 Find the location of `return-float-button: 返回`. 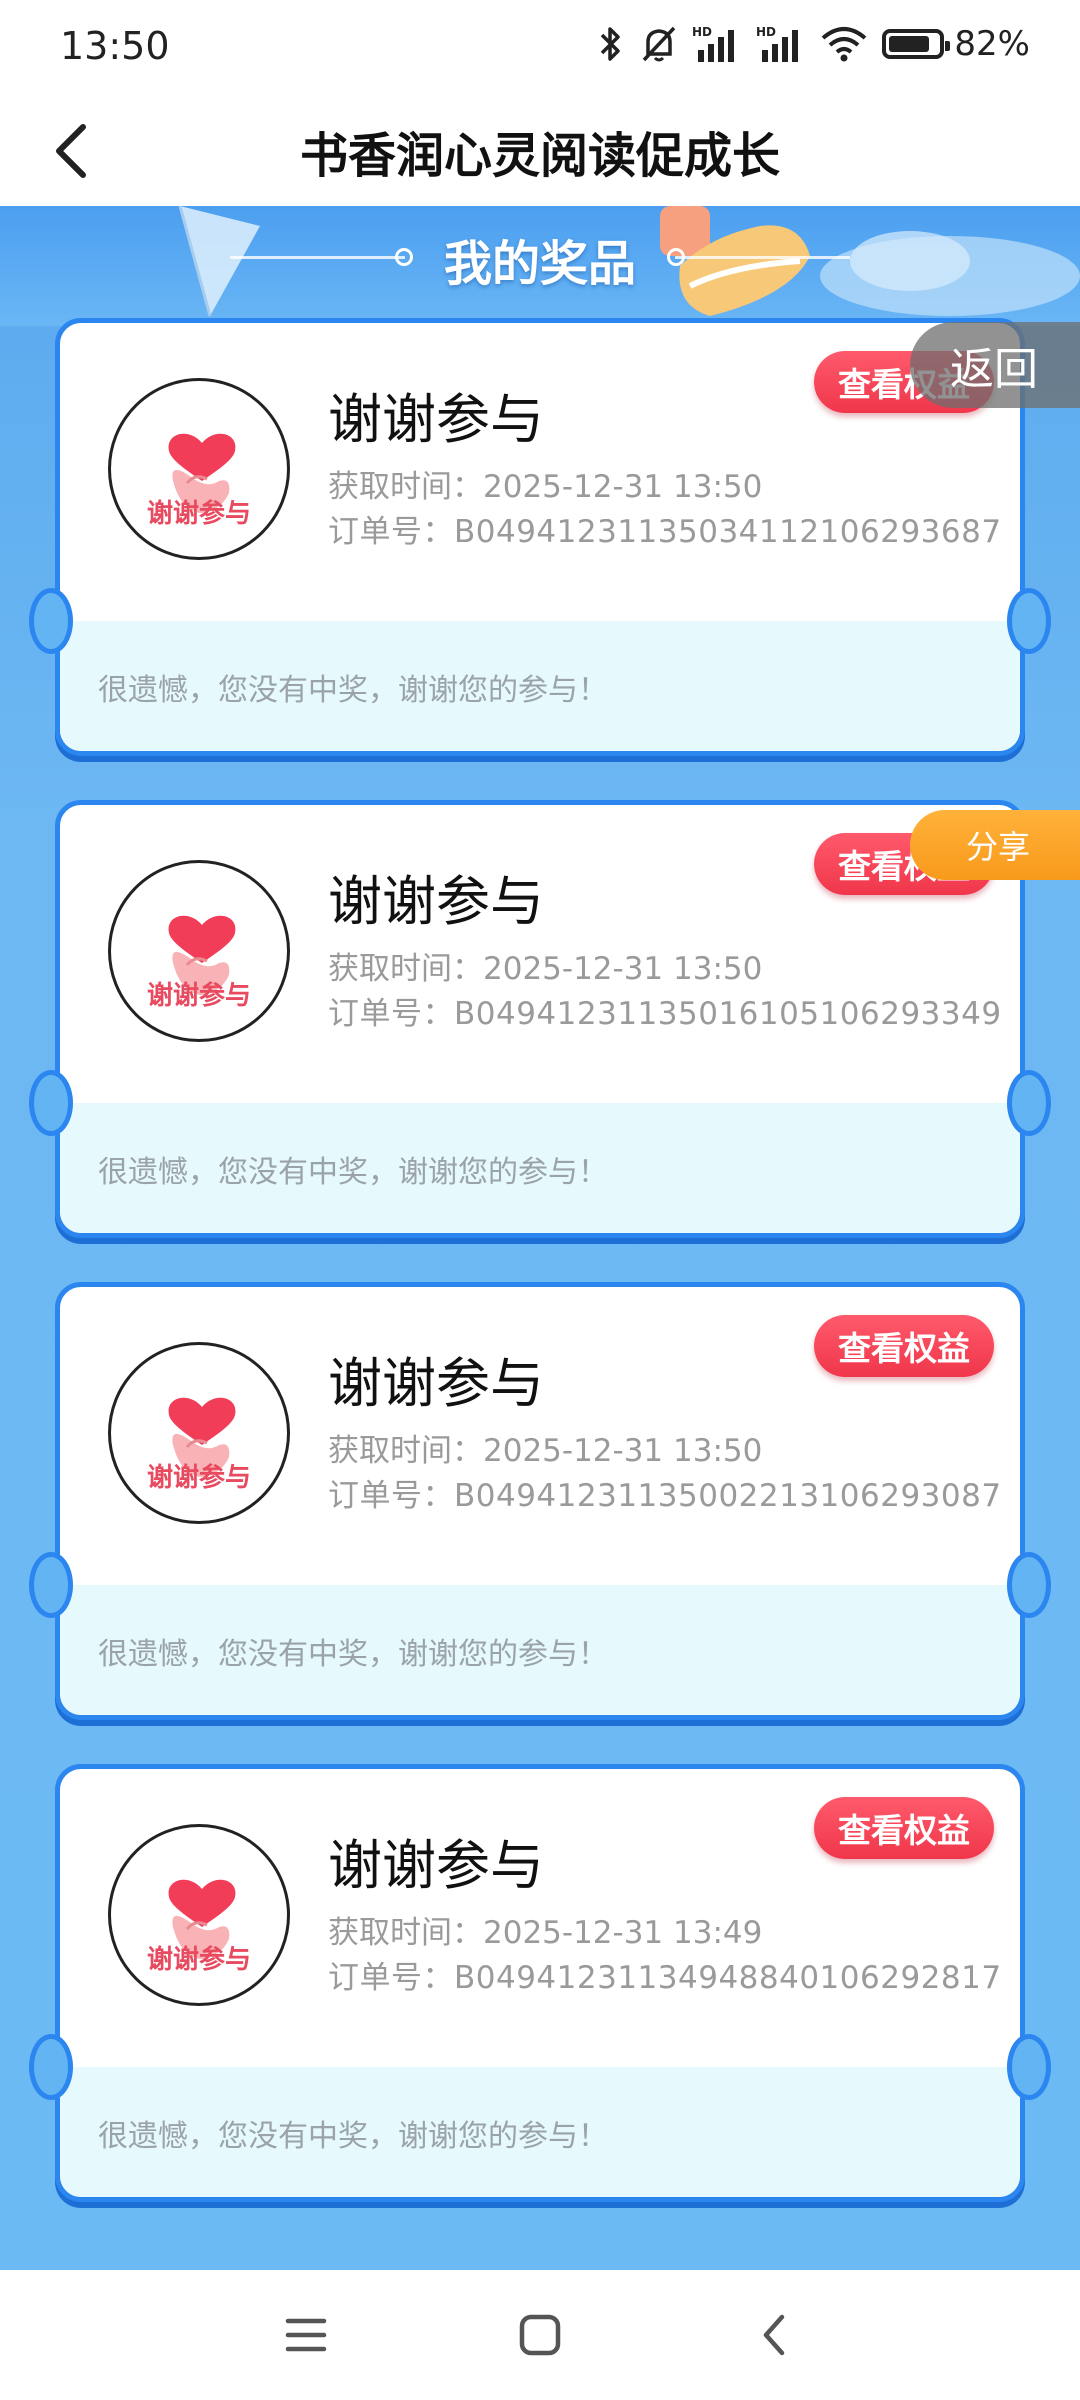

return-float-button: 返回 is located at coordinates (995, 365).